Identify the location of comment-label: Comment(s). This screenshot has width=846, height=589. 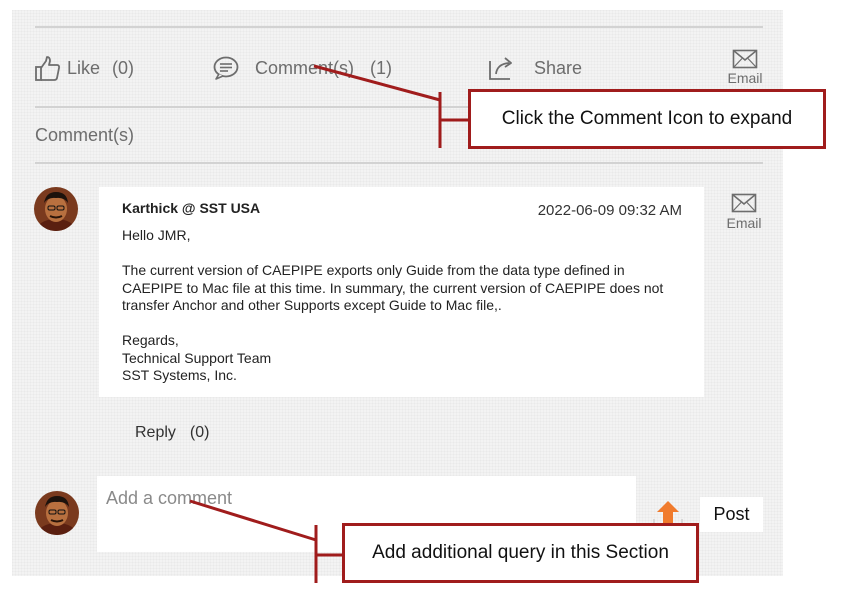
(305, 67).